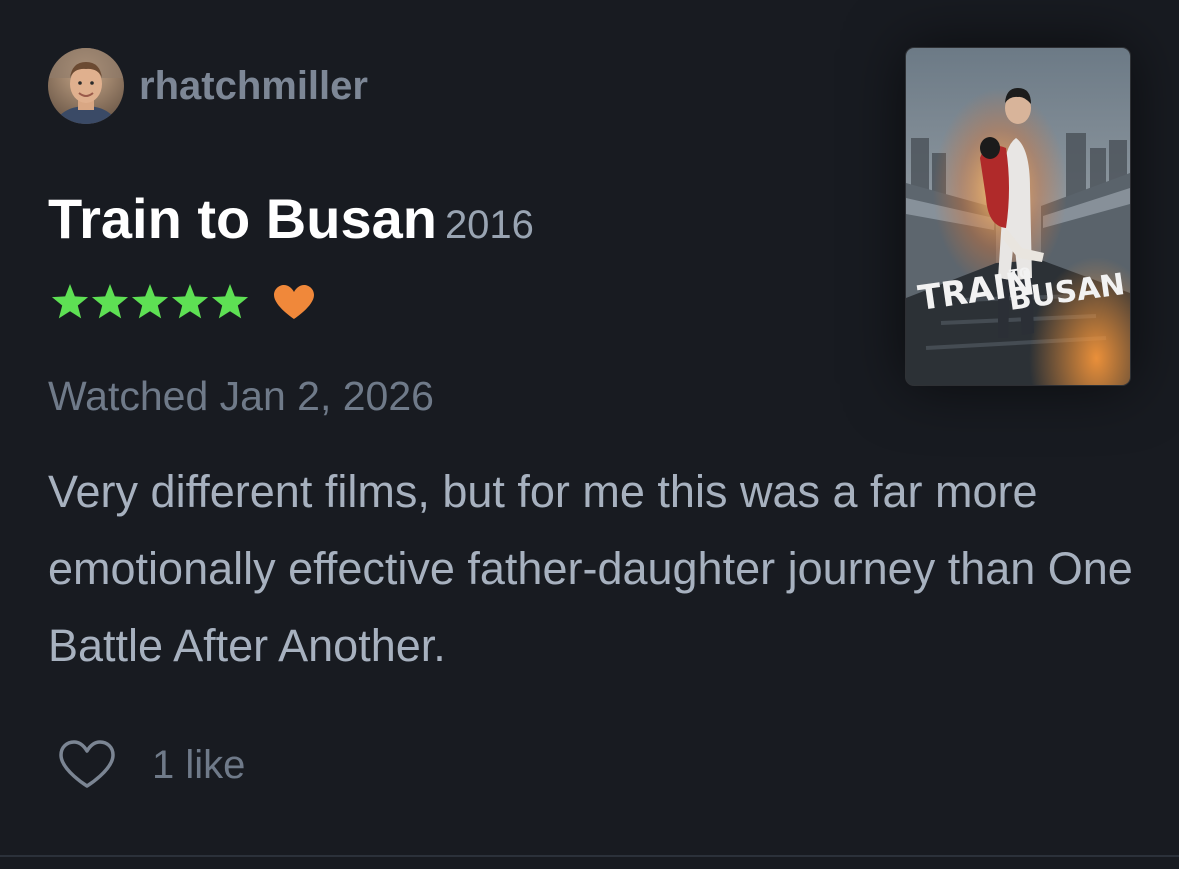 This screenshot has width=1179, height=869. I want to click on rating-display, so click(182, 301).